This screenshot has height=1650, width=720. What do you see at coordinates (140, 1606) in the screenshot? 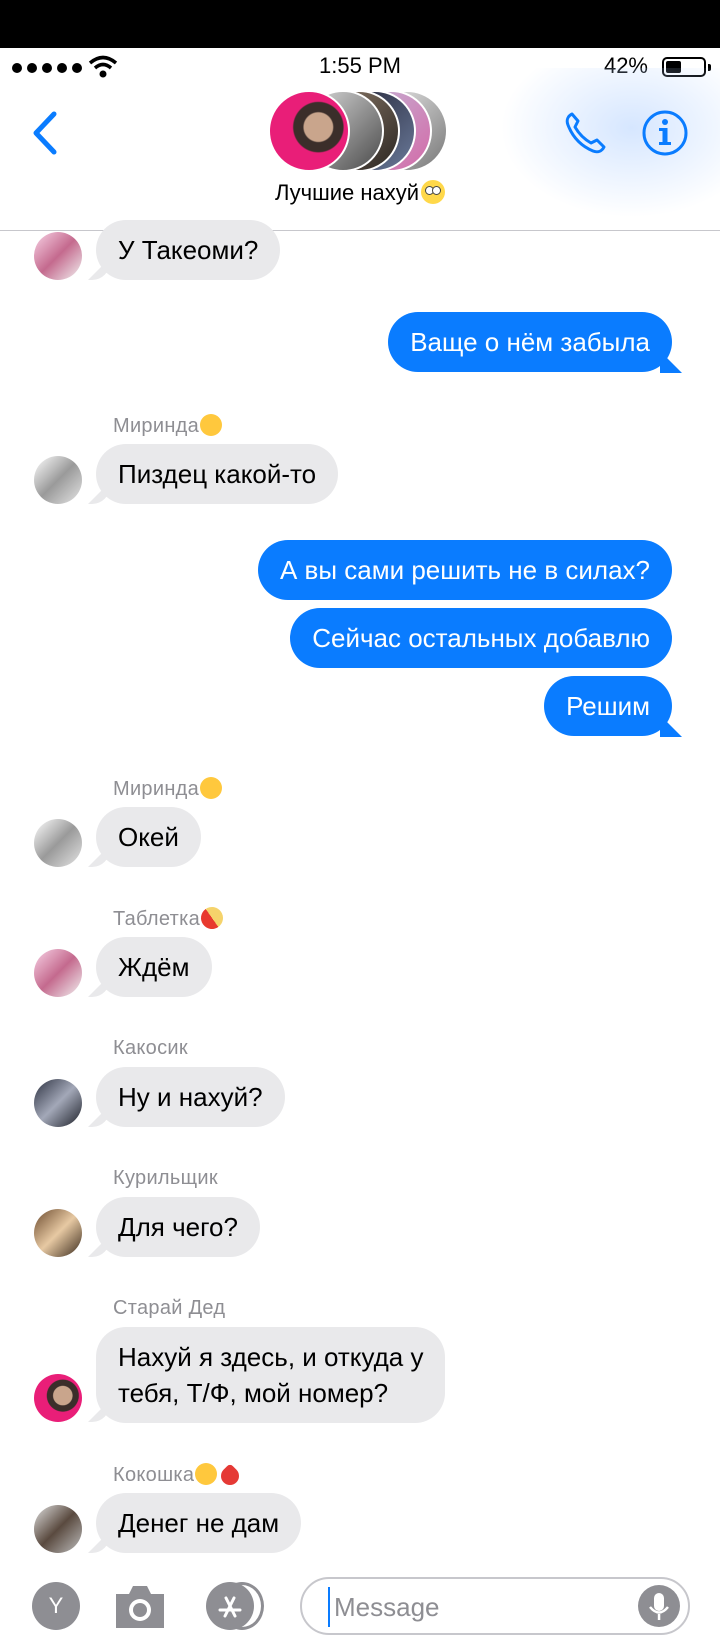
I see `camera-icon` at bounding box center [140, 1606].